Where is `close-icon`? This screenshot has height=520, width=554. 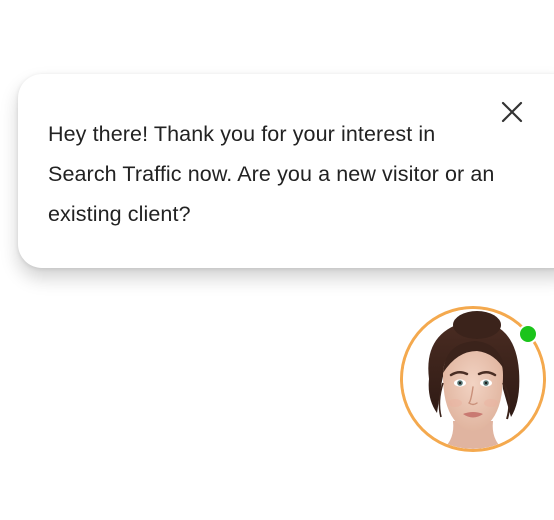
close-icon is located at coordinates (512, 112).